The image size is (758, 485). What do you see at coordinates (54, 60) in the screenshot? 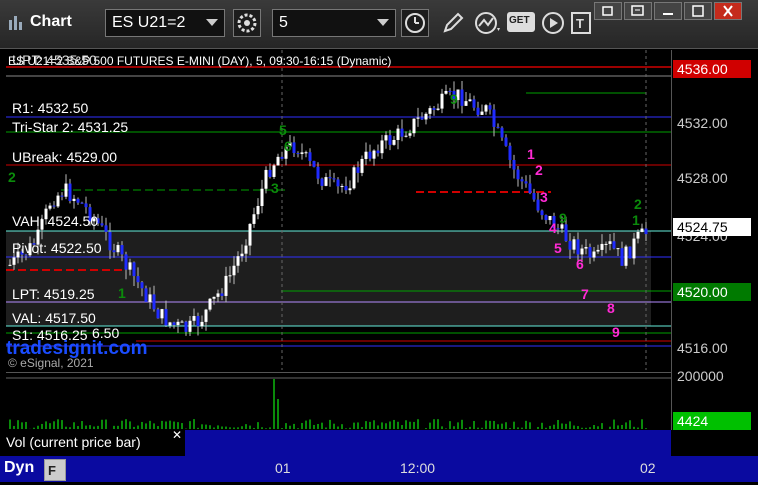
I see `upt-label: UPT: 4535.50` at bounding box center [54, 60].